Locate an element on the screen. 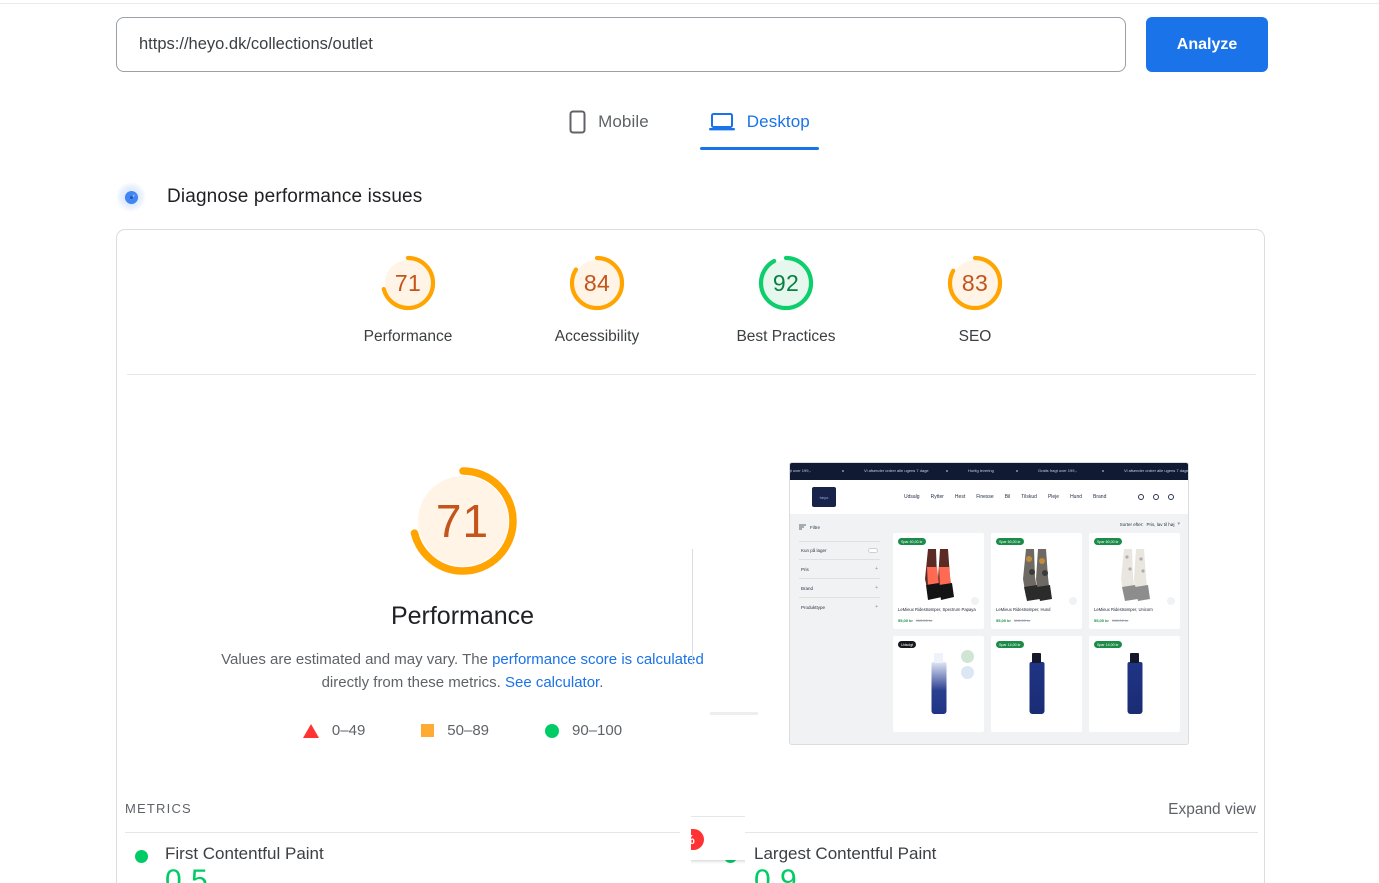  url-bar-row: Analyze is located at coordinates (692, 44).